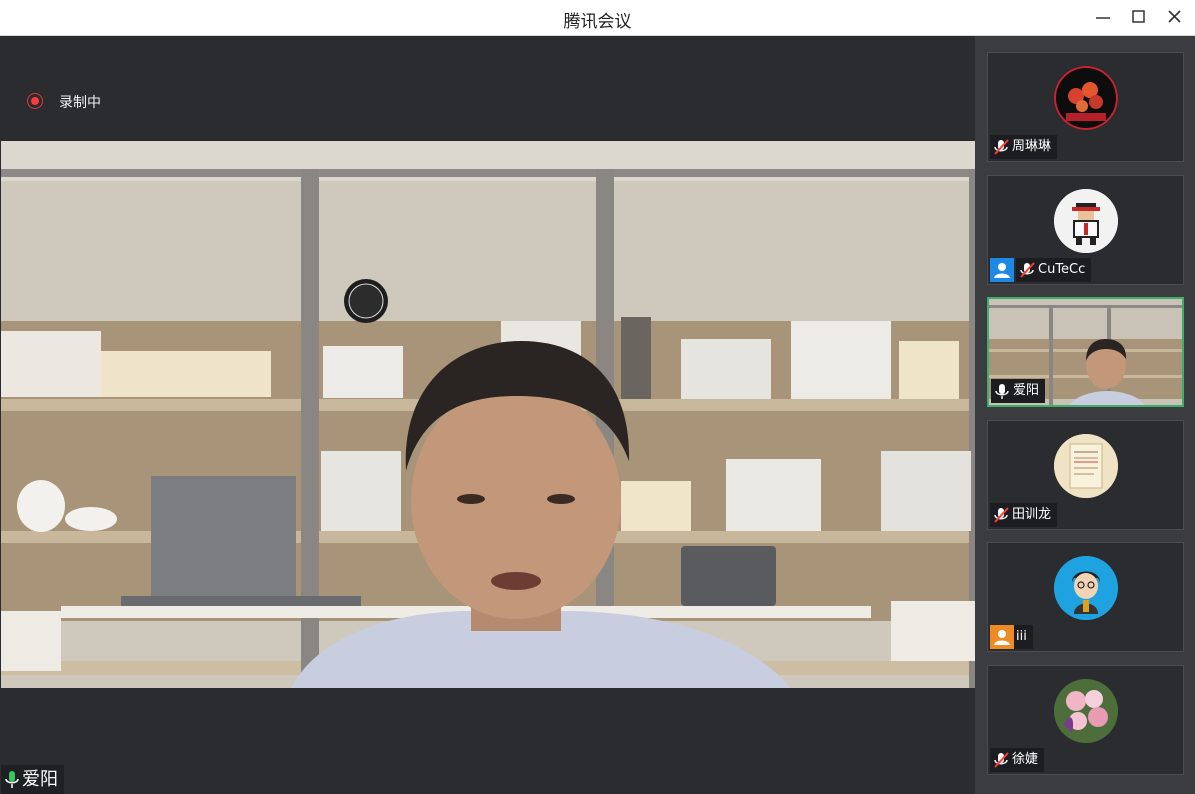 The image size is (1195, 794). I want to click on close-icon, so click(1174, 16).